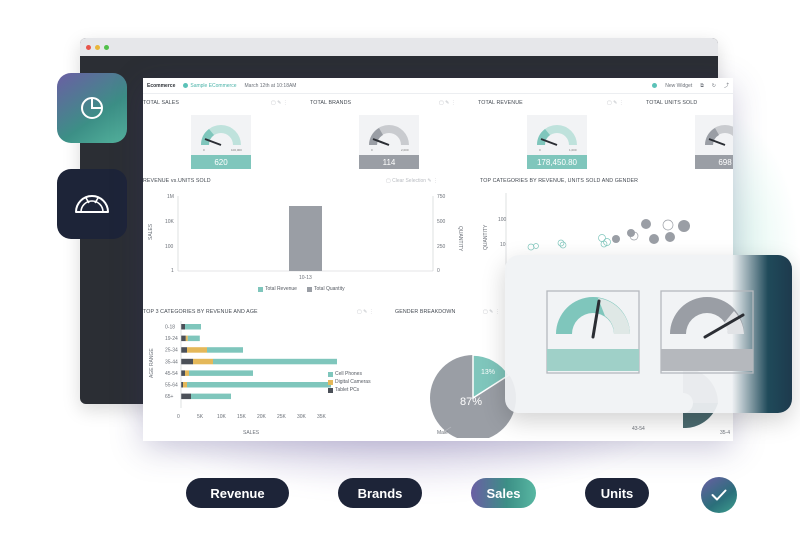 The width and height of the screenshot is (800, 550). Describe the element at coordinates (726, 85) in the screenshot. I see `share-icon: ⤴` at that location.